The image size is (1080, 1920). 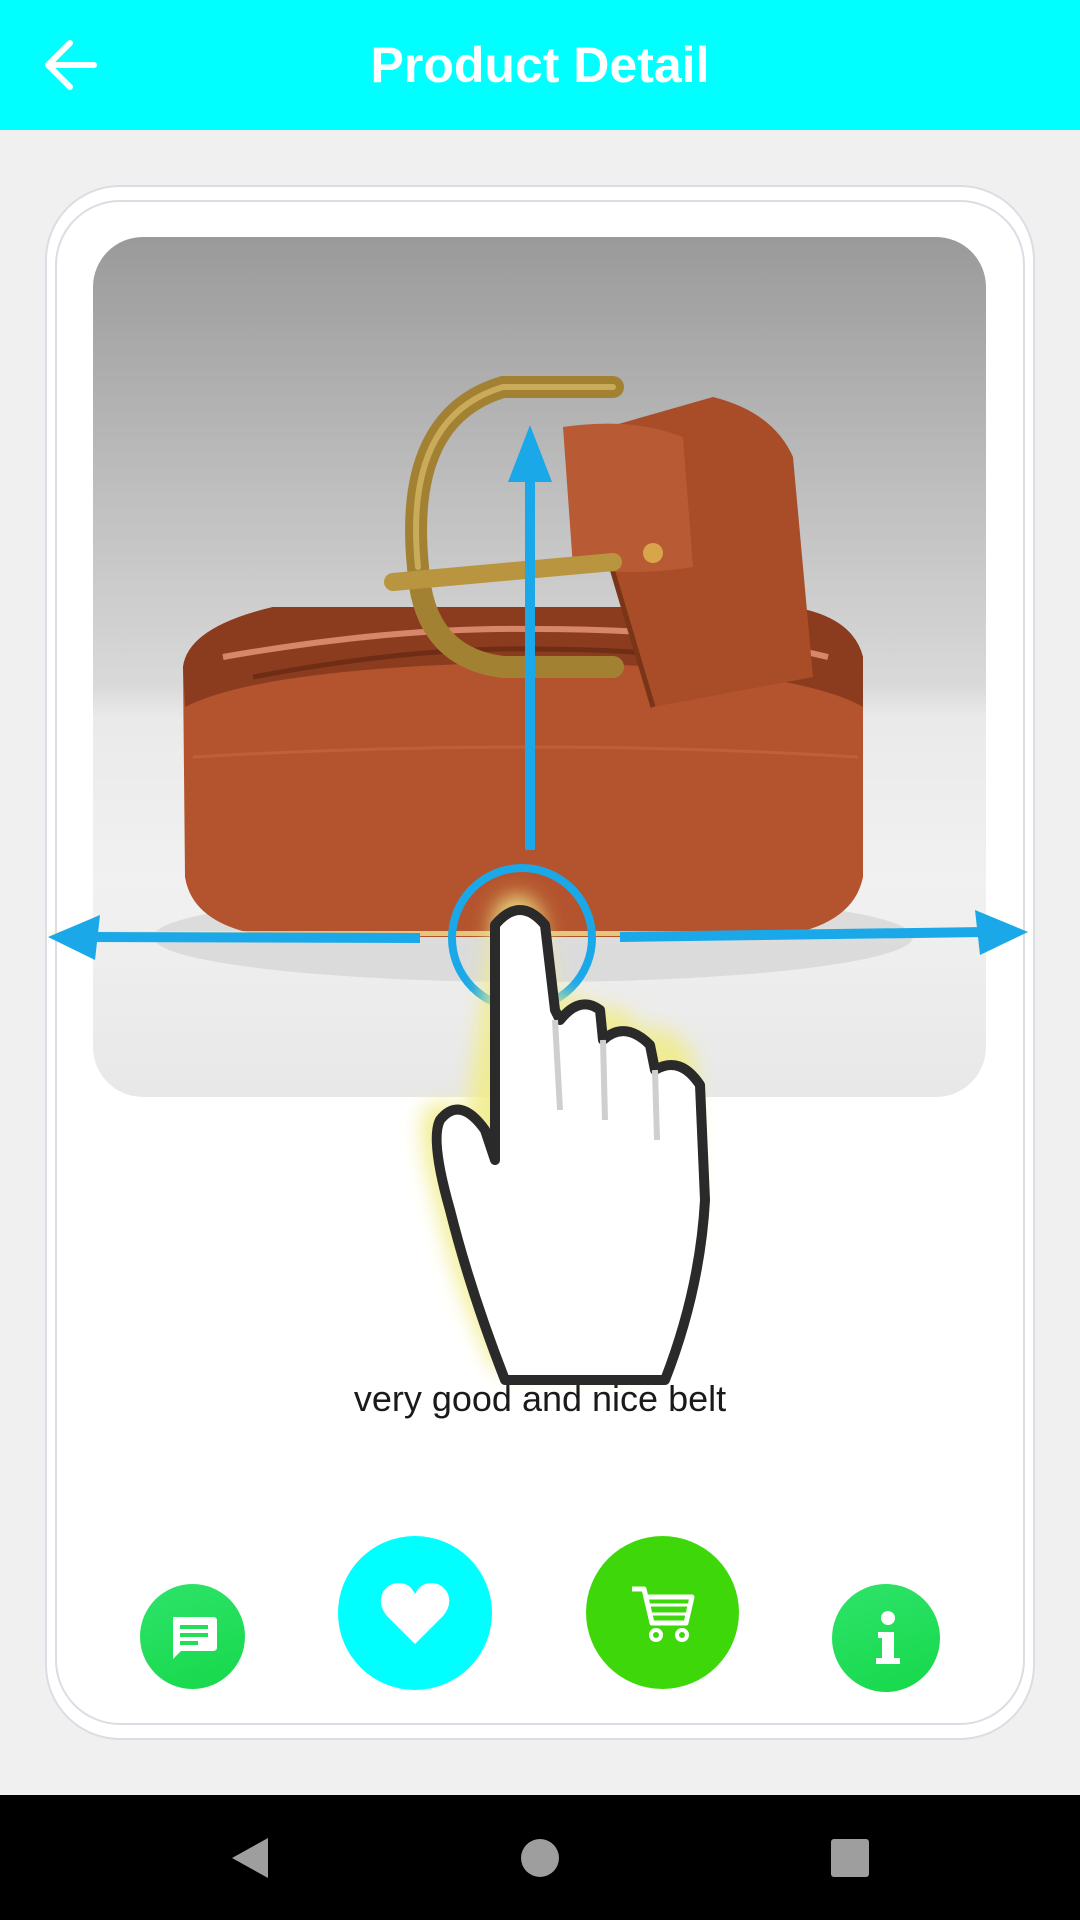 I want to click on nav-back-button, so click(x=250, y=1857).